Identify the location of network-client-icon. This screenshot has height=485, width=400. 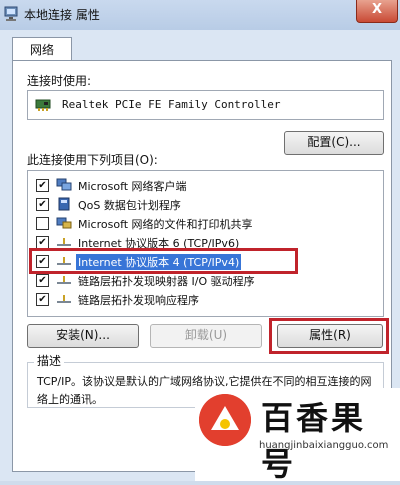
(64, 184).